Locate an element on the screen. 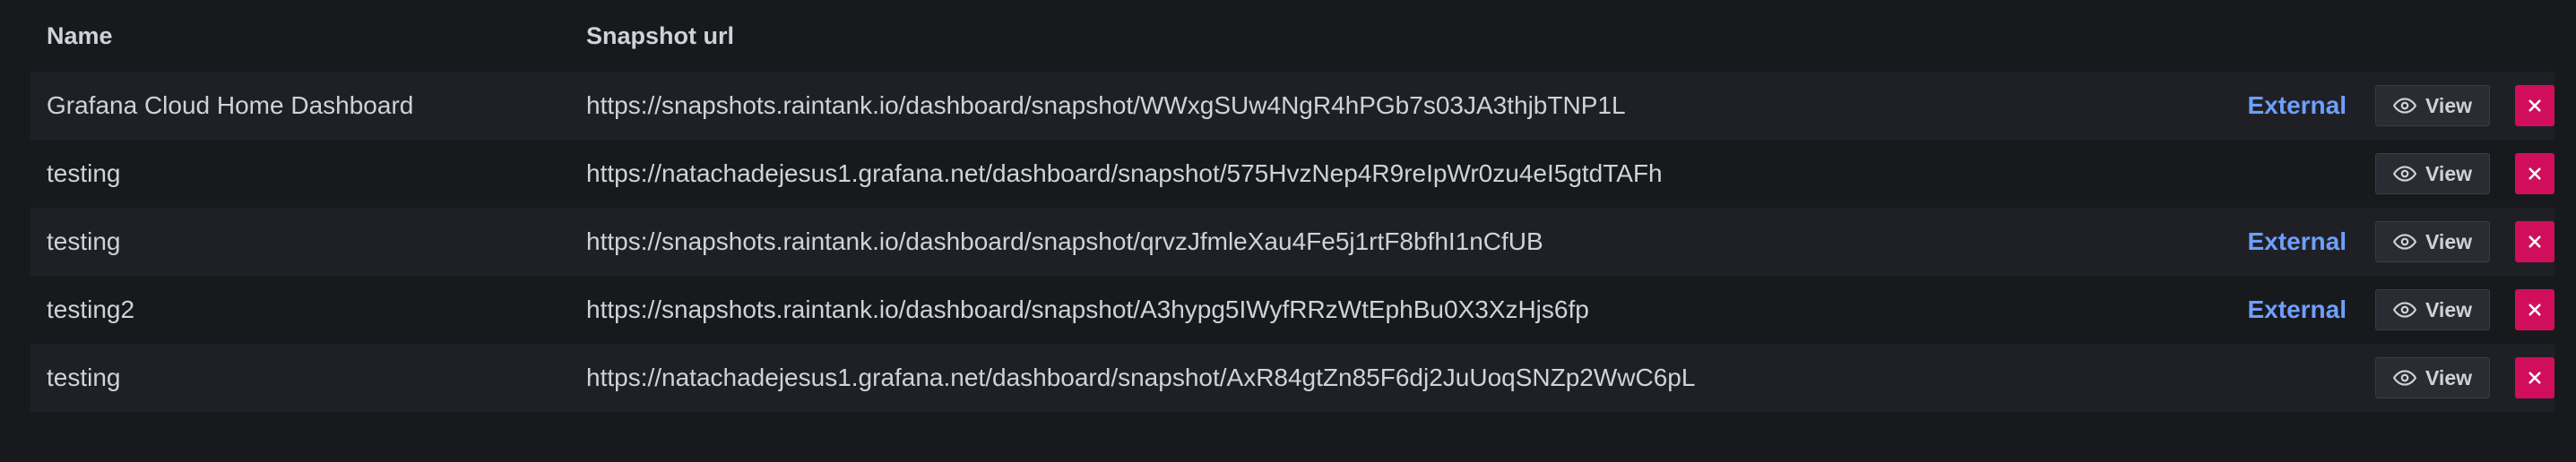  column-header-snapshot-url: Snapshot url is located at coordinates (660, 35).